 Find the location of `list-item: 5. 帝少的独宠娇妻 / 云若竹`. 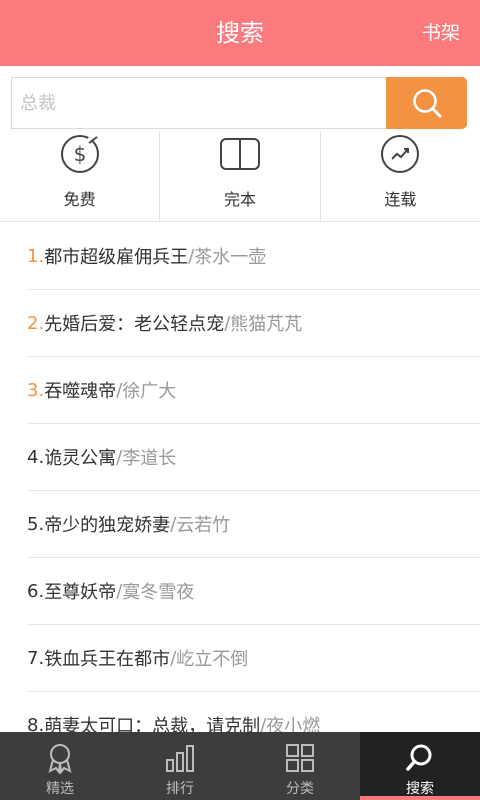

list-item: 5. 帝少的独宠娇妻 / 云若竹 is located at coordinates (253, 524).